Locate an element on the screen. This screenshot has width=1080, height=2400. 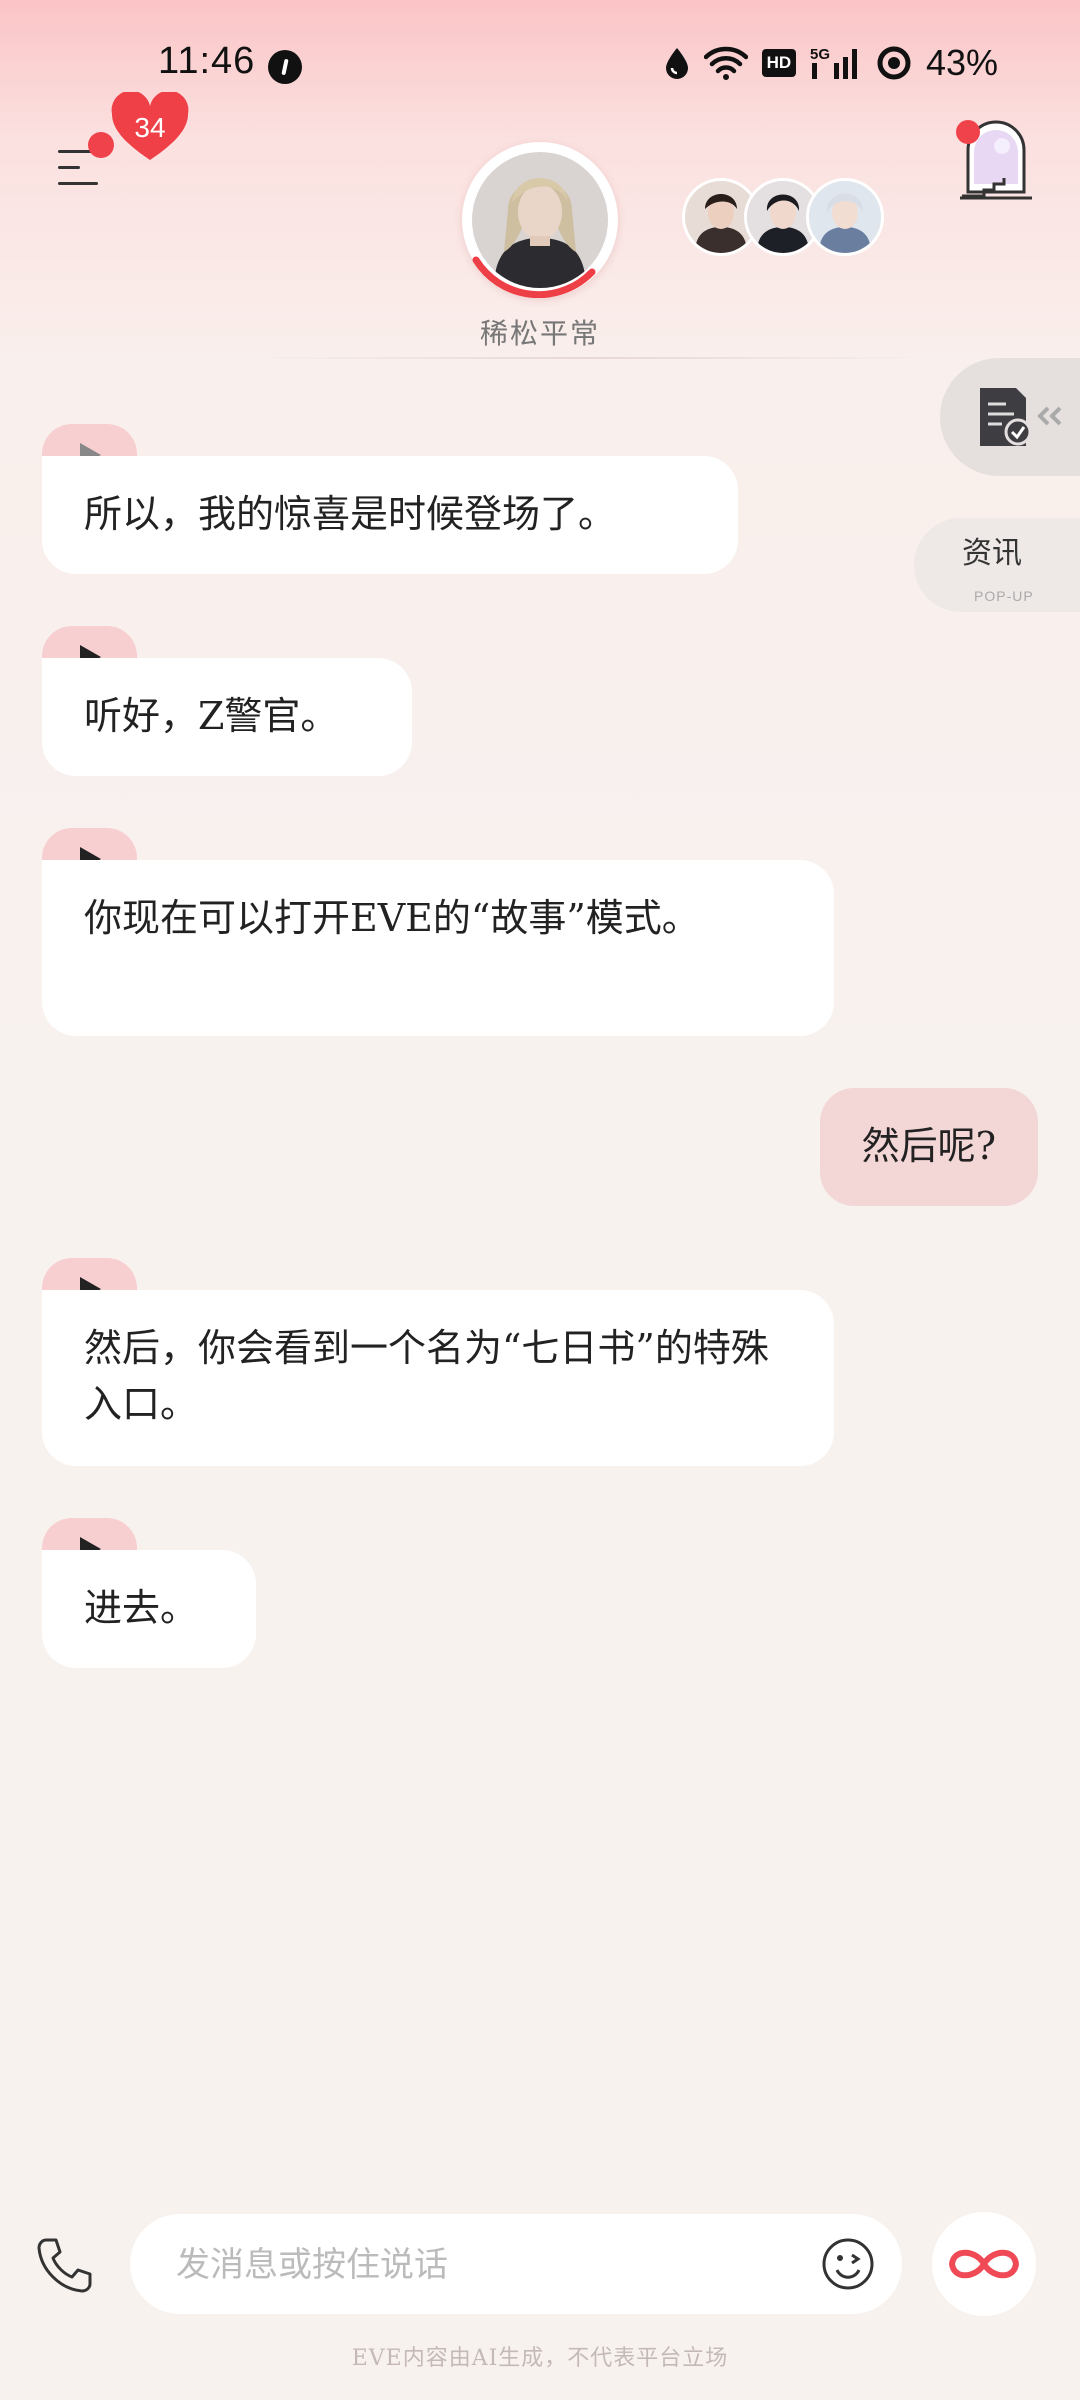
mini-avatar is located at coordinates (845, 217).